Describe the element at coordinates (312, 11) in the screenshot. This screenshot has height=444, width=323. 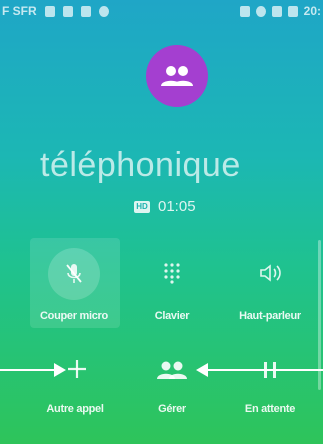
I see `clock: 20:` at that location.